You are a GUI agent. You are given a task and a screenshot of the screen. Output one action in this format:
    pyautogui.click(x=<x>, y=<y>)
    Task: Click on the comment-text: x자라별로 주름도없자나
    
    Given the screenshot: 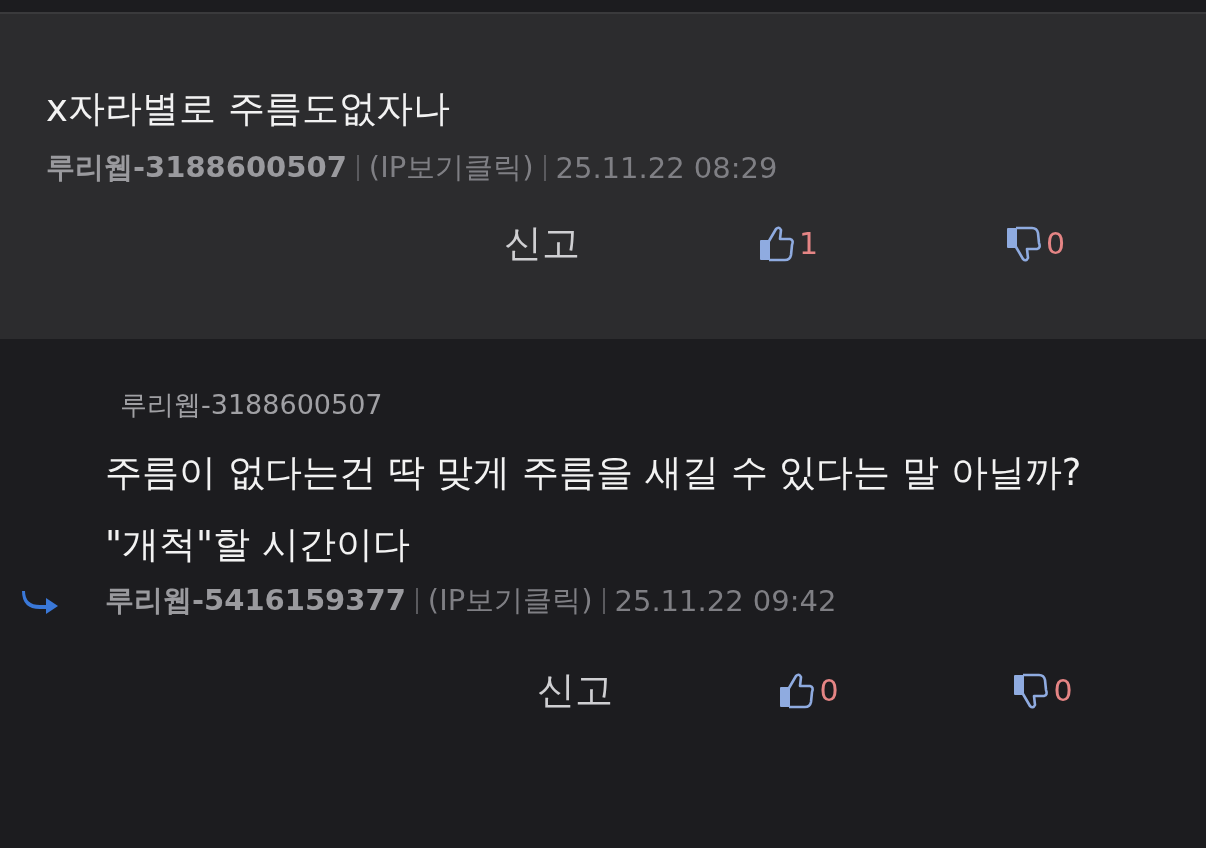 What is the action you would take?
    pyautogui.click(x=248, y=109)
    